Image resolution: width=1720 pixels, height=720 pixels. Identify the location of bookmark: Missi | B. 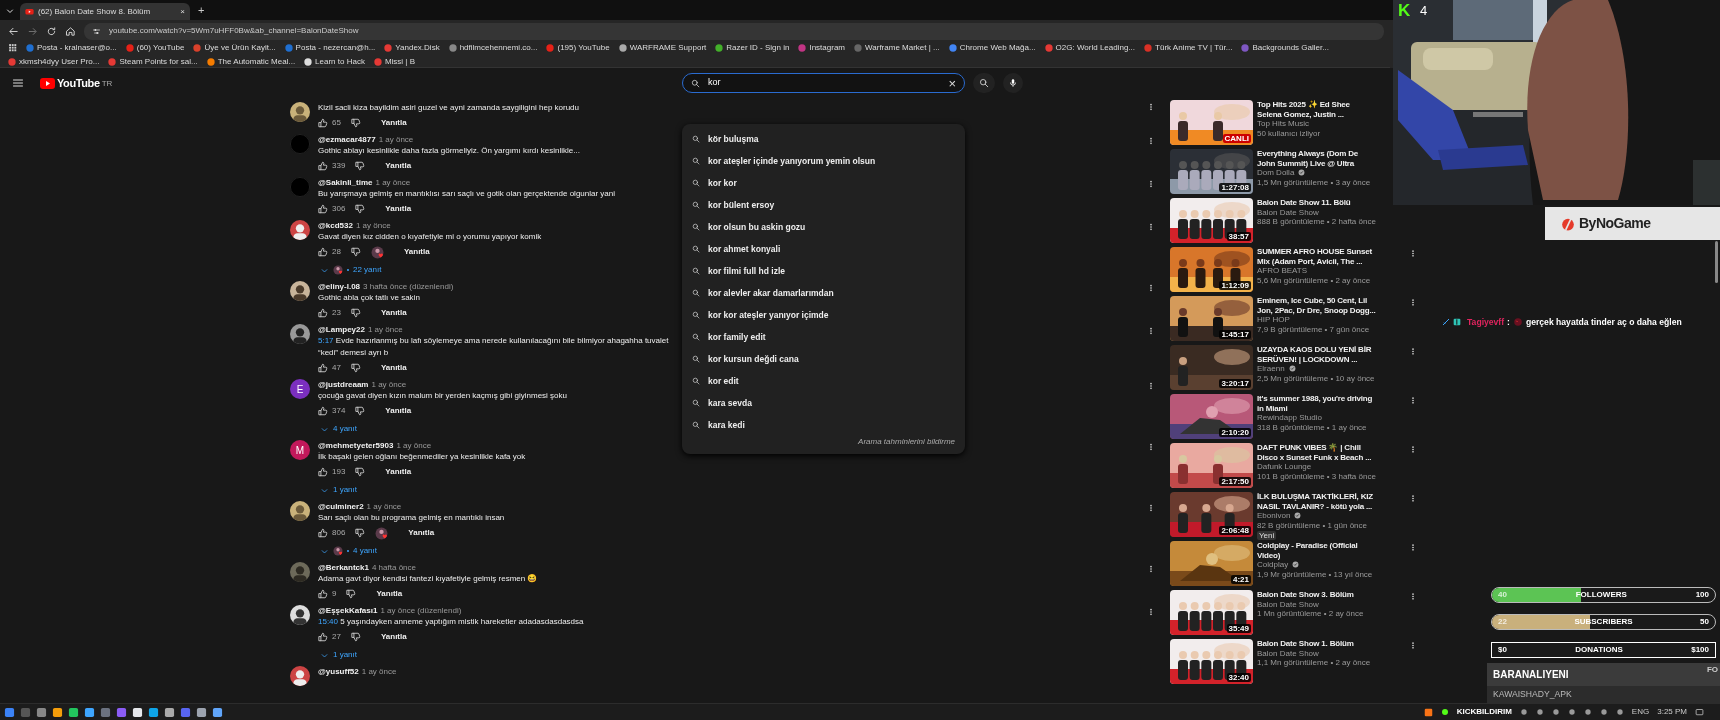
(394, 61).